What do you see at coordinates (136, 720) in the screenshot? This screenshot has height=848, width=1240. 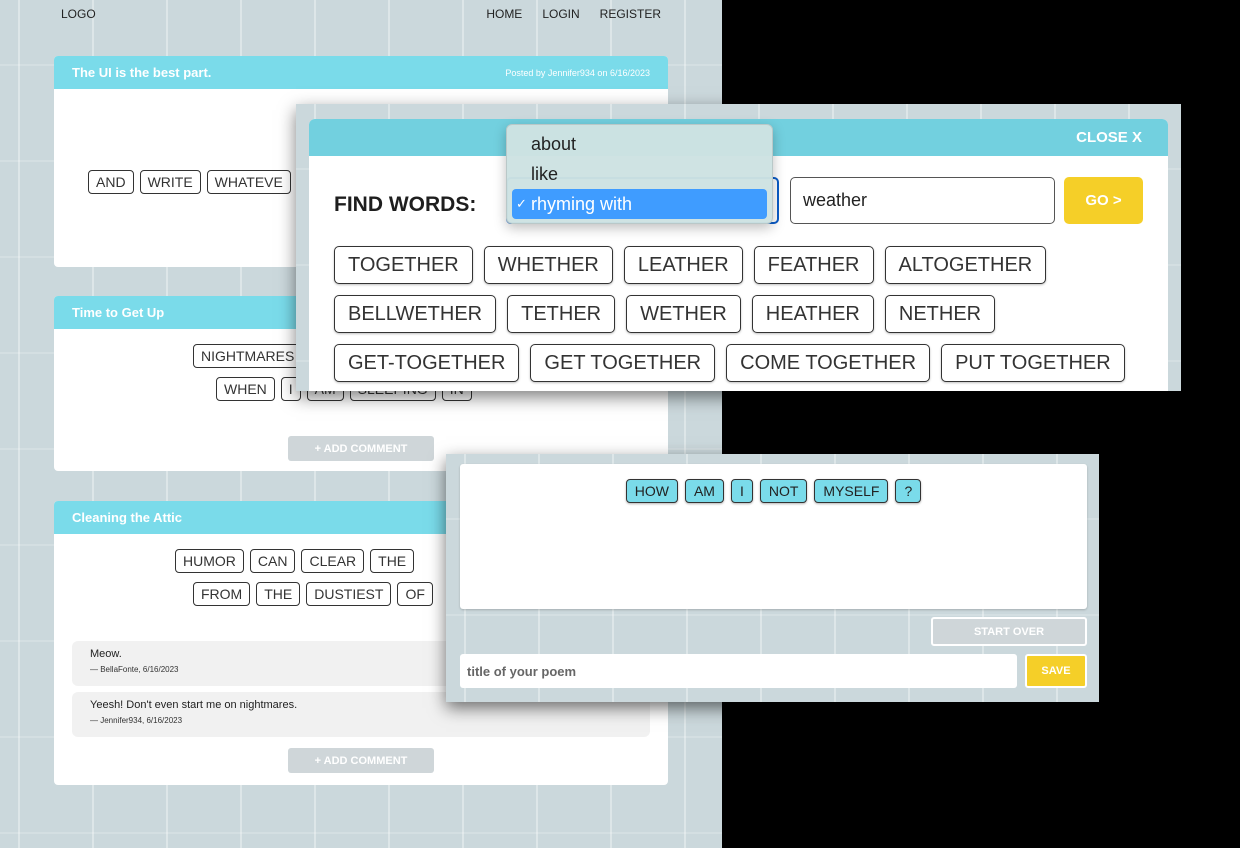 I see `comment-author: — Jennifer934, 6/16/2023` at bounding box center [136, 720].